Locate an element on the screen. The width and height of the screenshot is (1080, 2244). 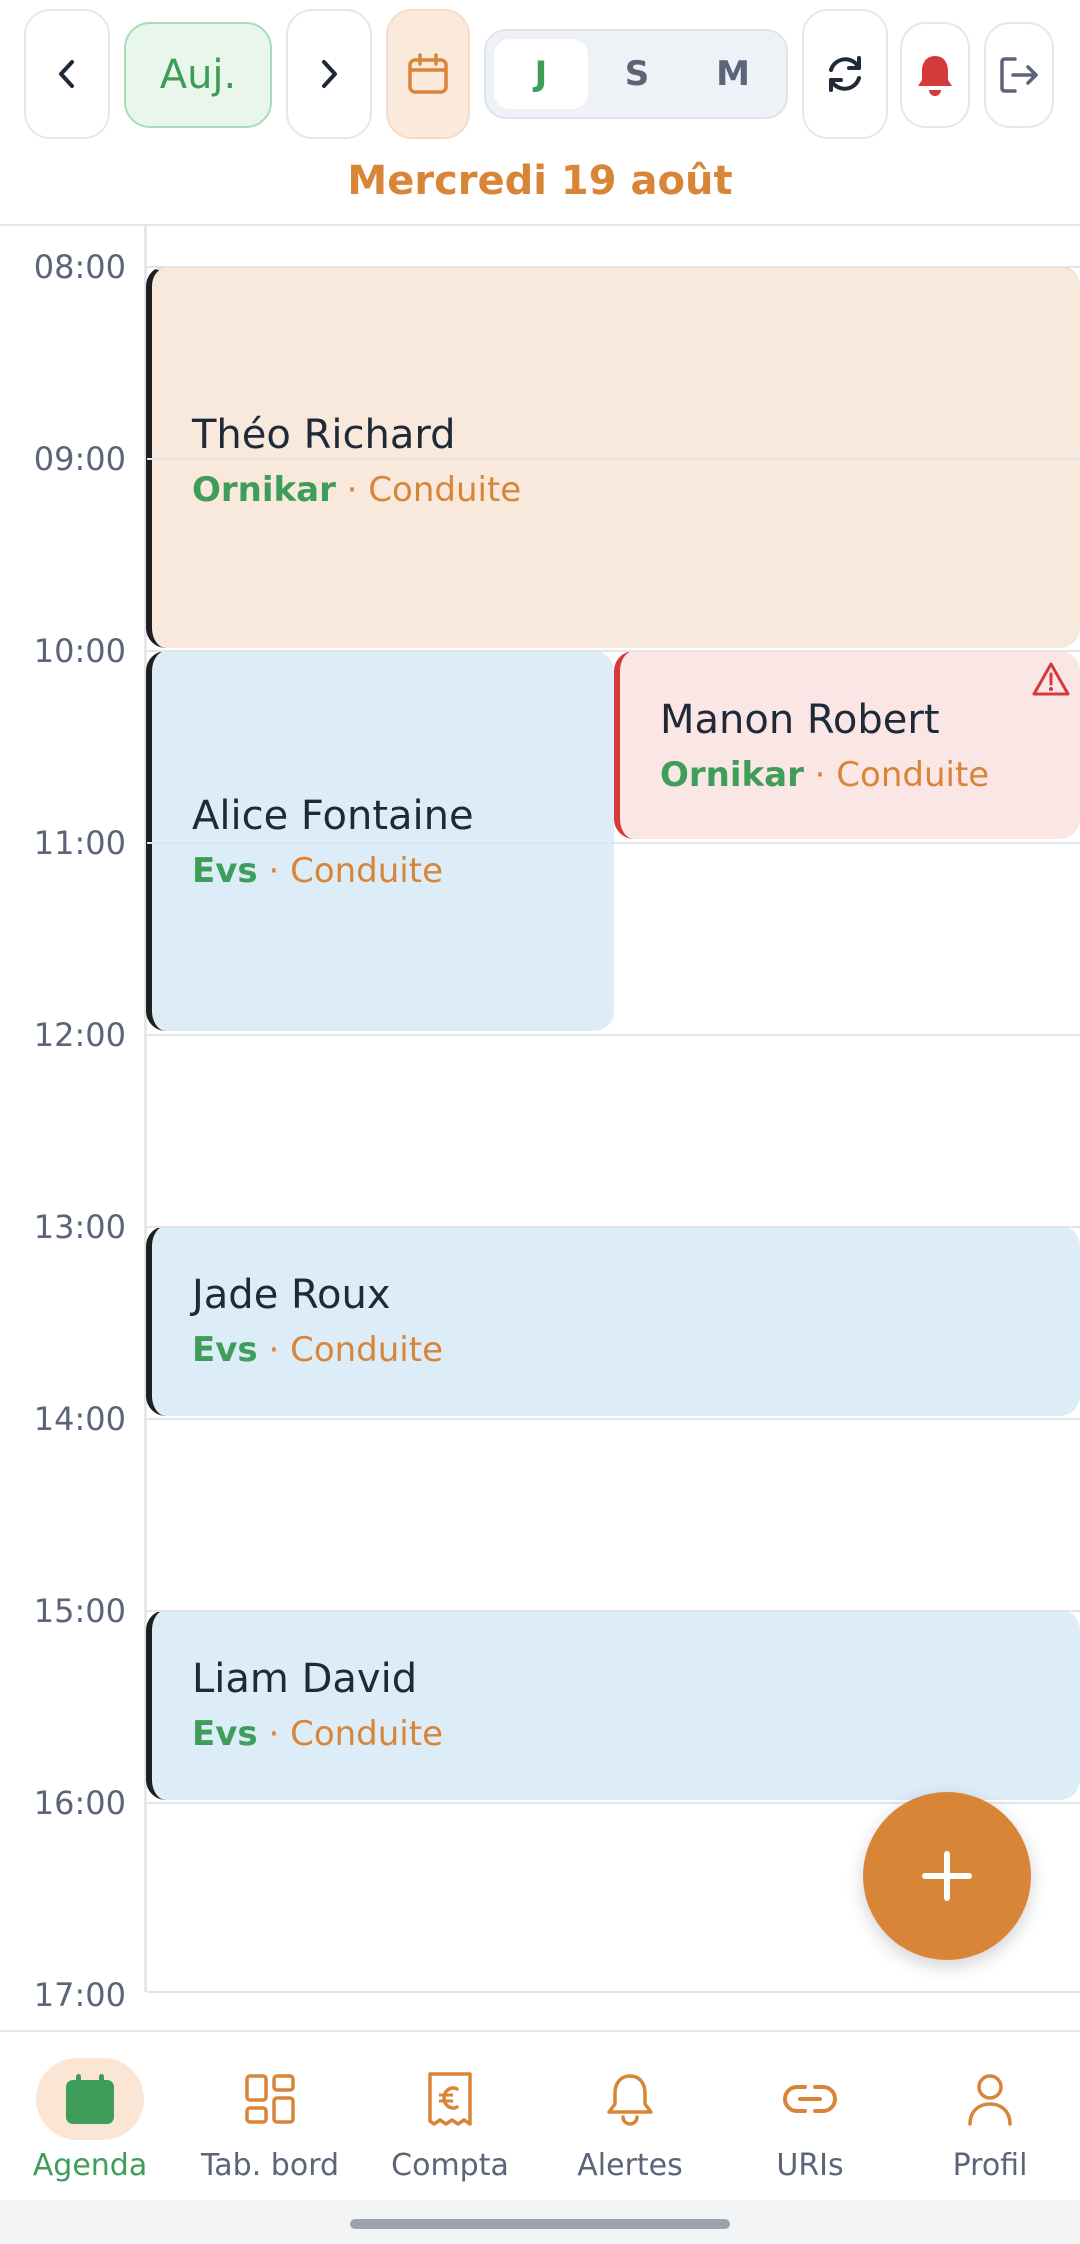
time-label: 15:00 is located at coordinates (79, 1611).